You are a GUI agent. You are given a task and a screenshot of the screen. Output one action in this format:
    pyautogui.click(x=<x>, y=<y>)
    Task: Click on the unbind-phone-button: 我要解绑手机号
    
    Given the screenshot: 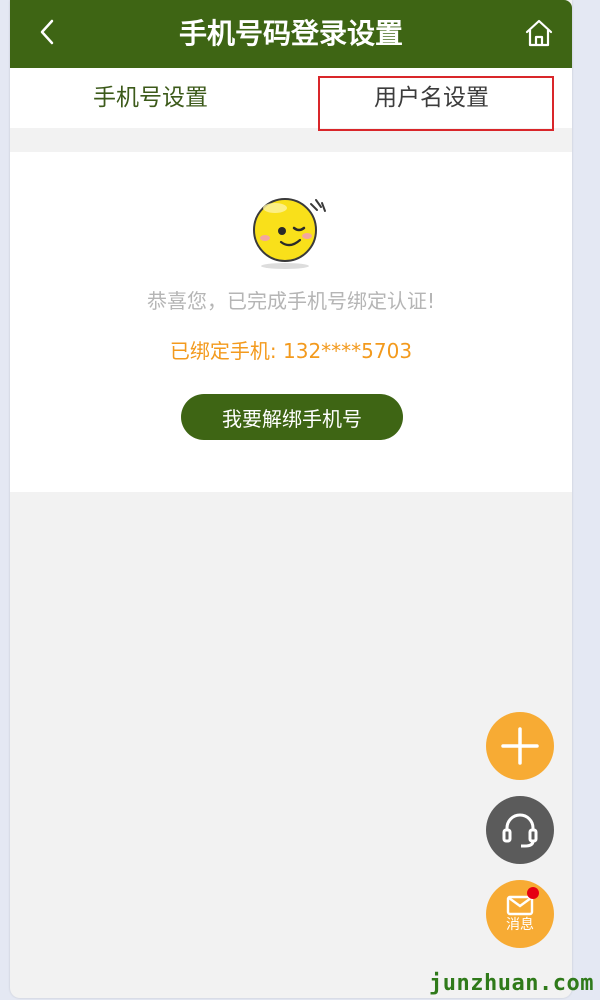 What is the action you would take?
    pyautogui.click(x=292, y=417)
    